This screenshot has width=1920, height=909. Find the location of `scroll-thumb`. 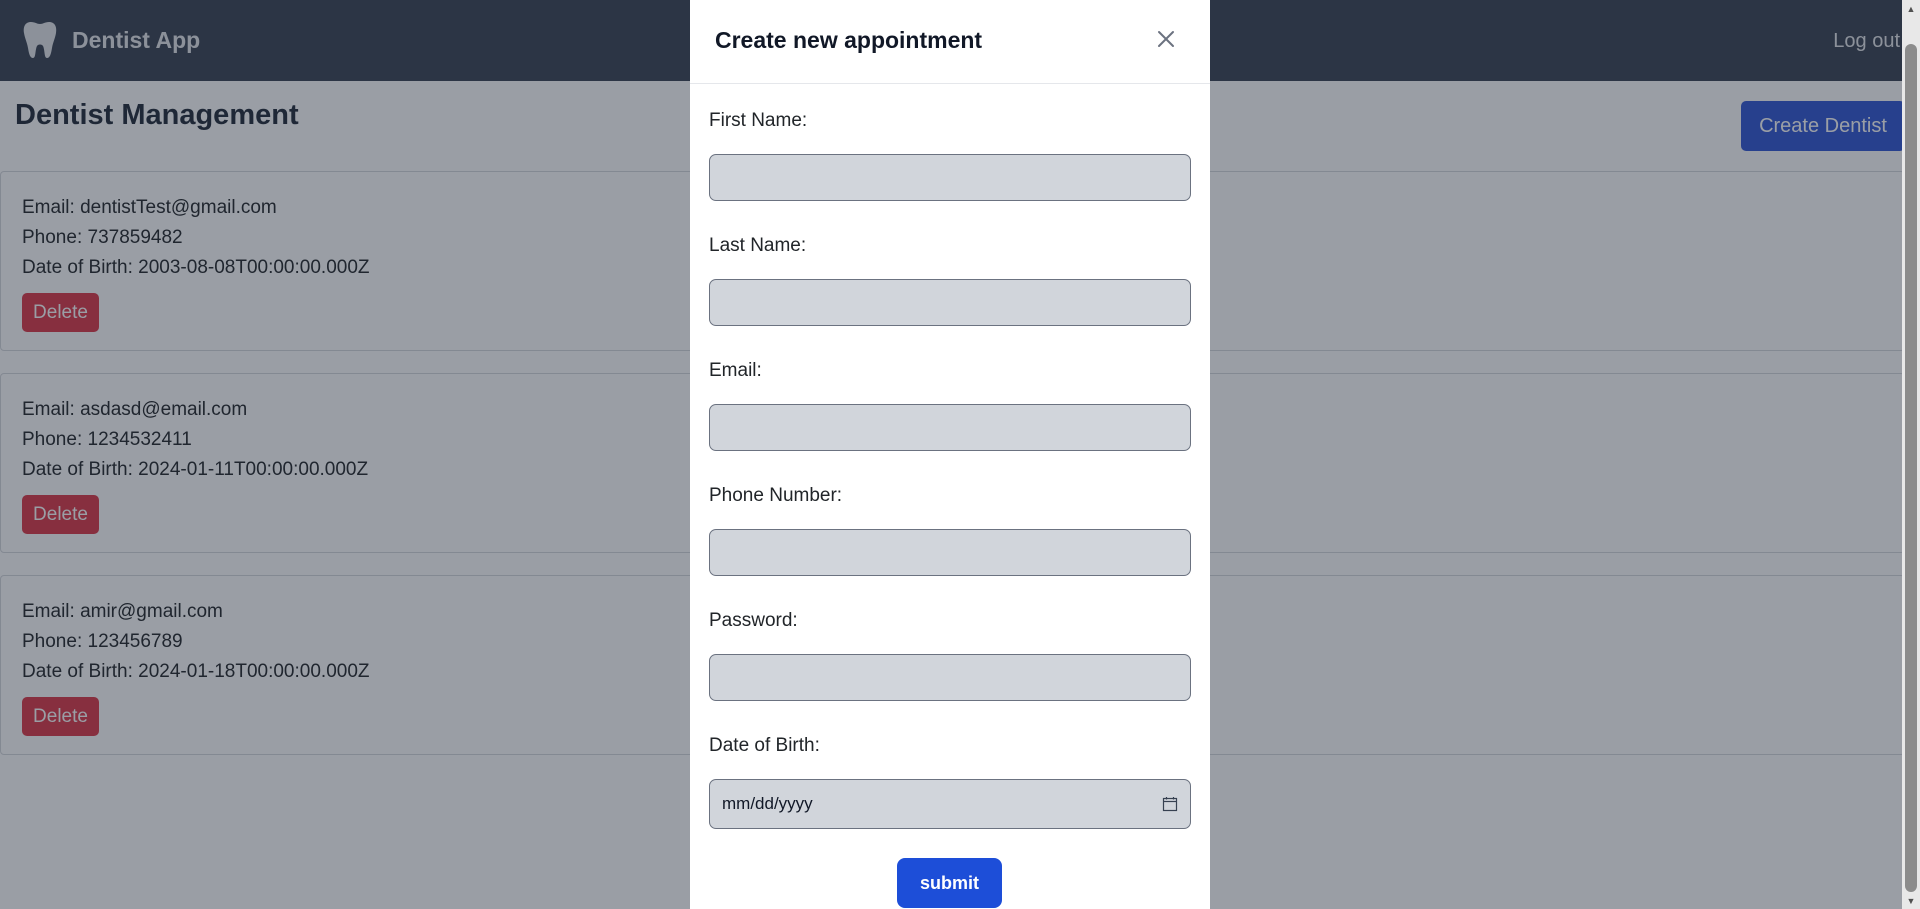

scroll-thumb is located at coordinates (1911, 468).